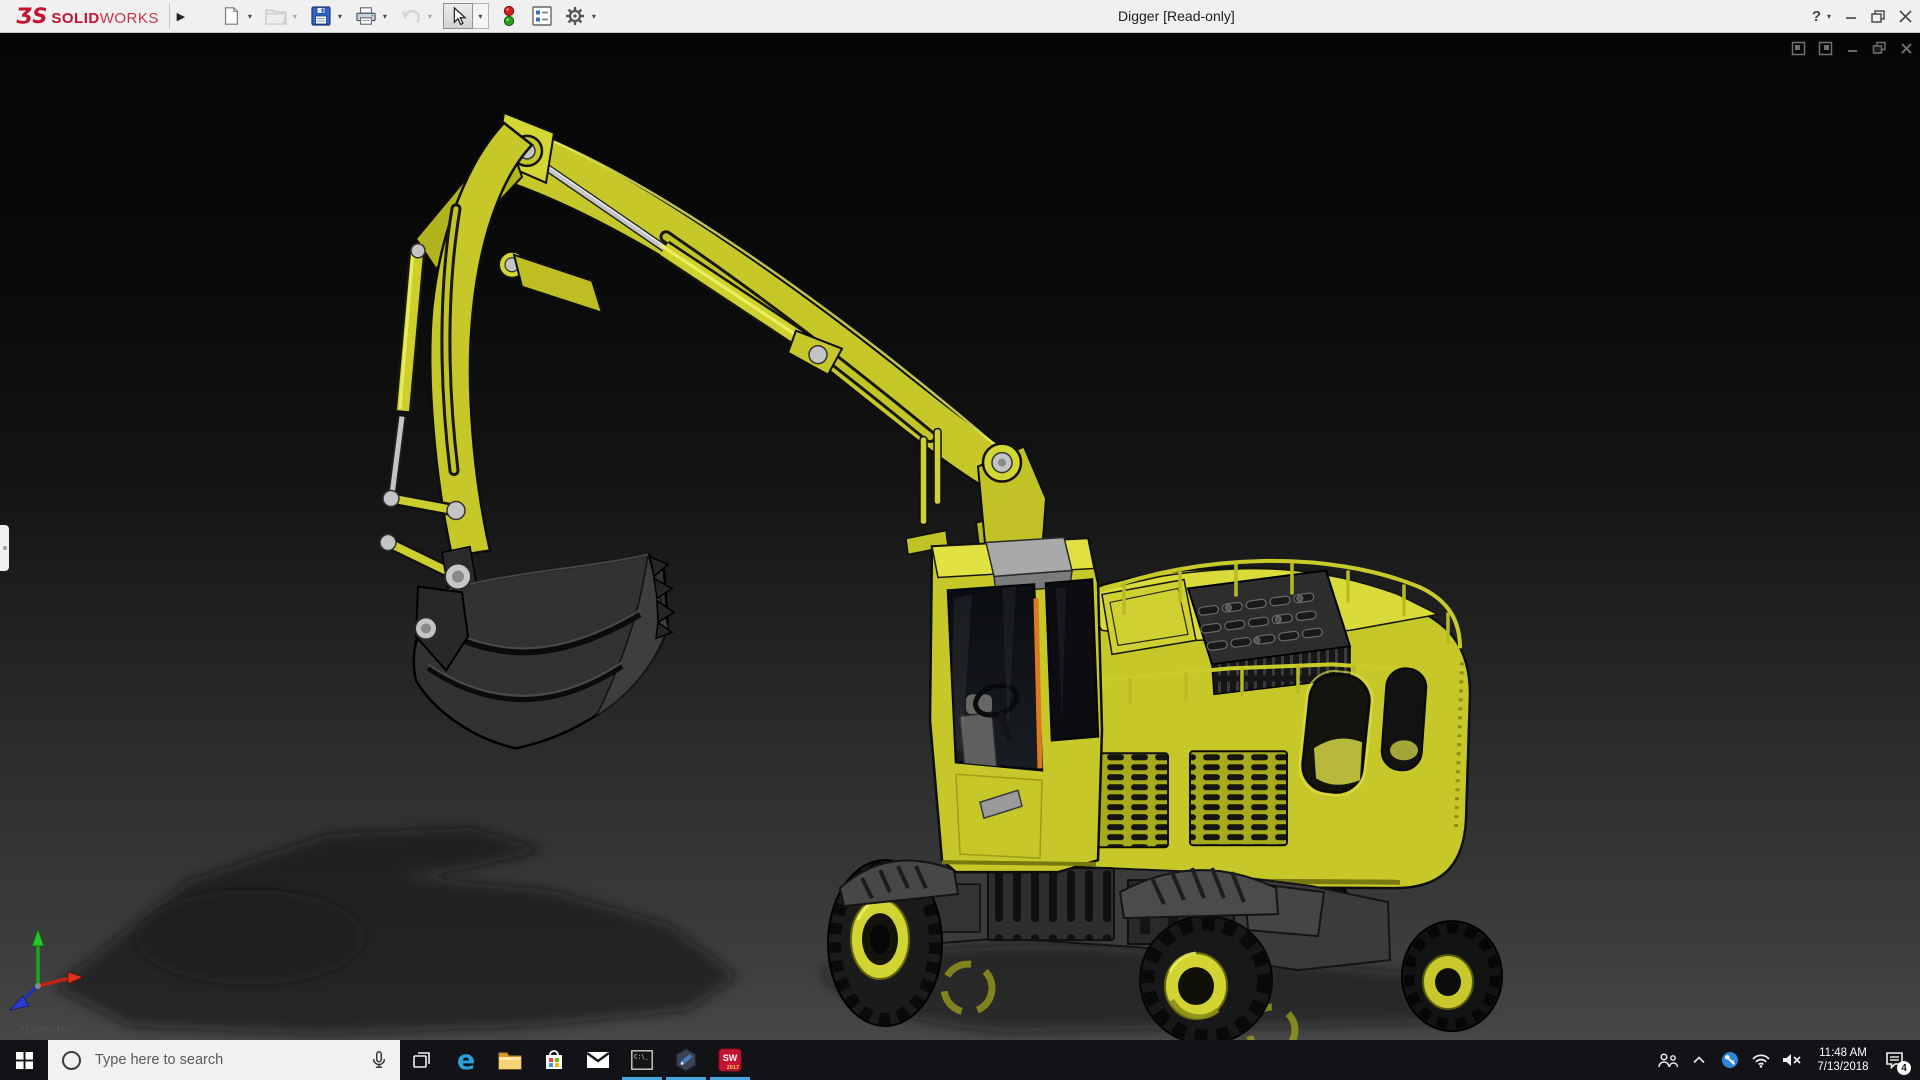 This screenshot has height=1080, width=1920. I want to click on windows-taskbar: e C:\_, so click(960, 1060).